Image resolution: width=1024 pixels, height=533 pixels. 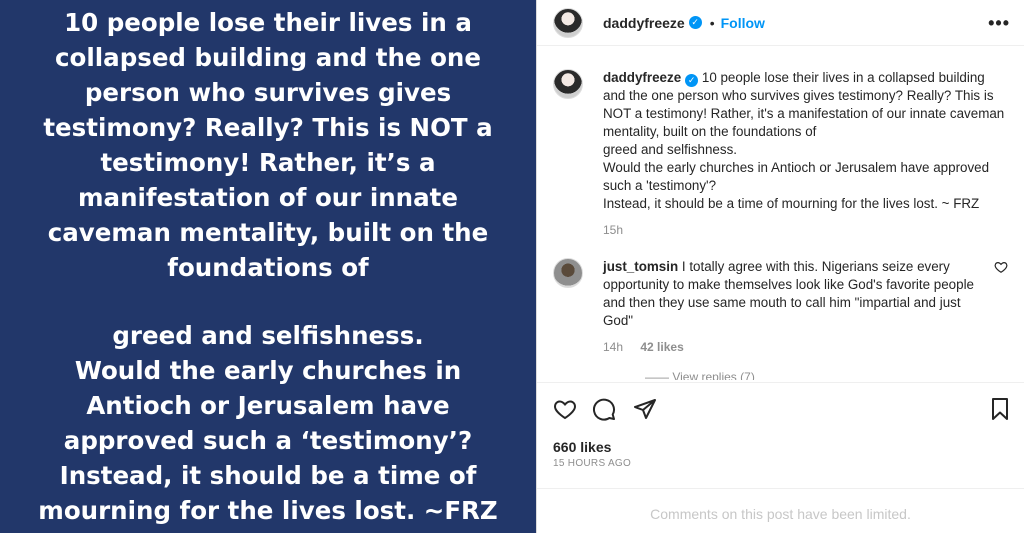 What do you see at coordinates (268, 197) in the screenshot?
I see `image-text-line: manifestation of our innate` at bounding box center [268, 197].